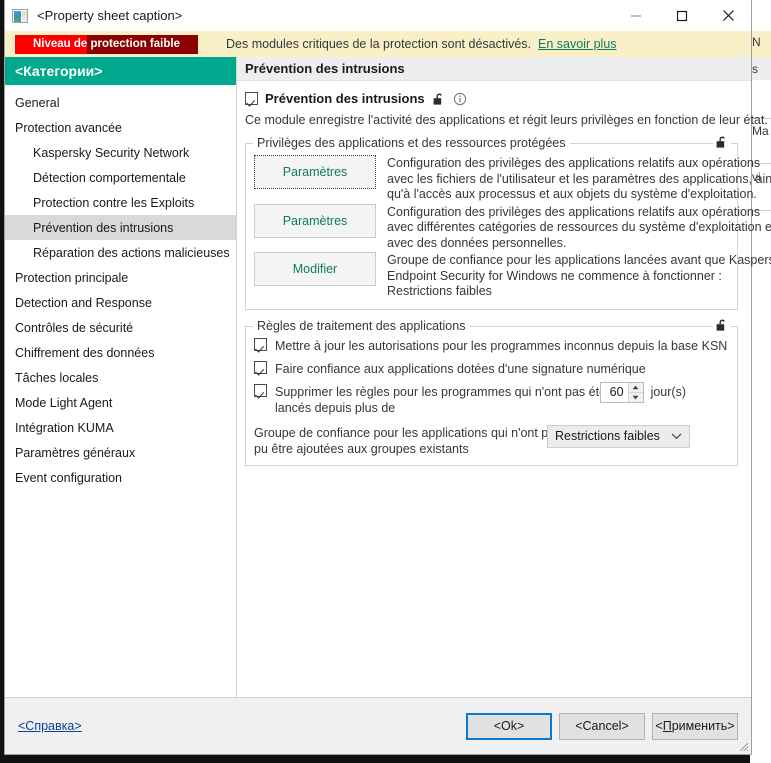 Image resolution: width=771 pixels, height=763 pixels. I want to click on maximize-icon, so click(682, 15).